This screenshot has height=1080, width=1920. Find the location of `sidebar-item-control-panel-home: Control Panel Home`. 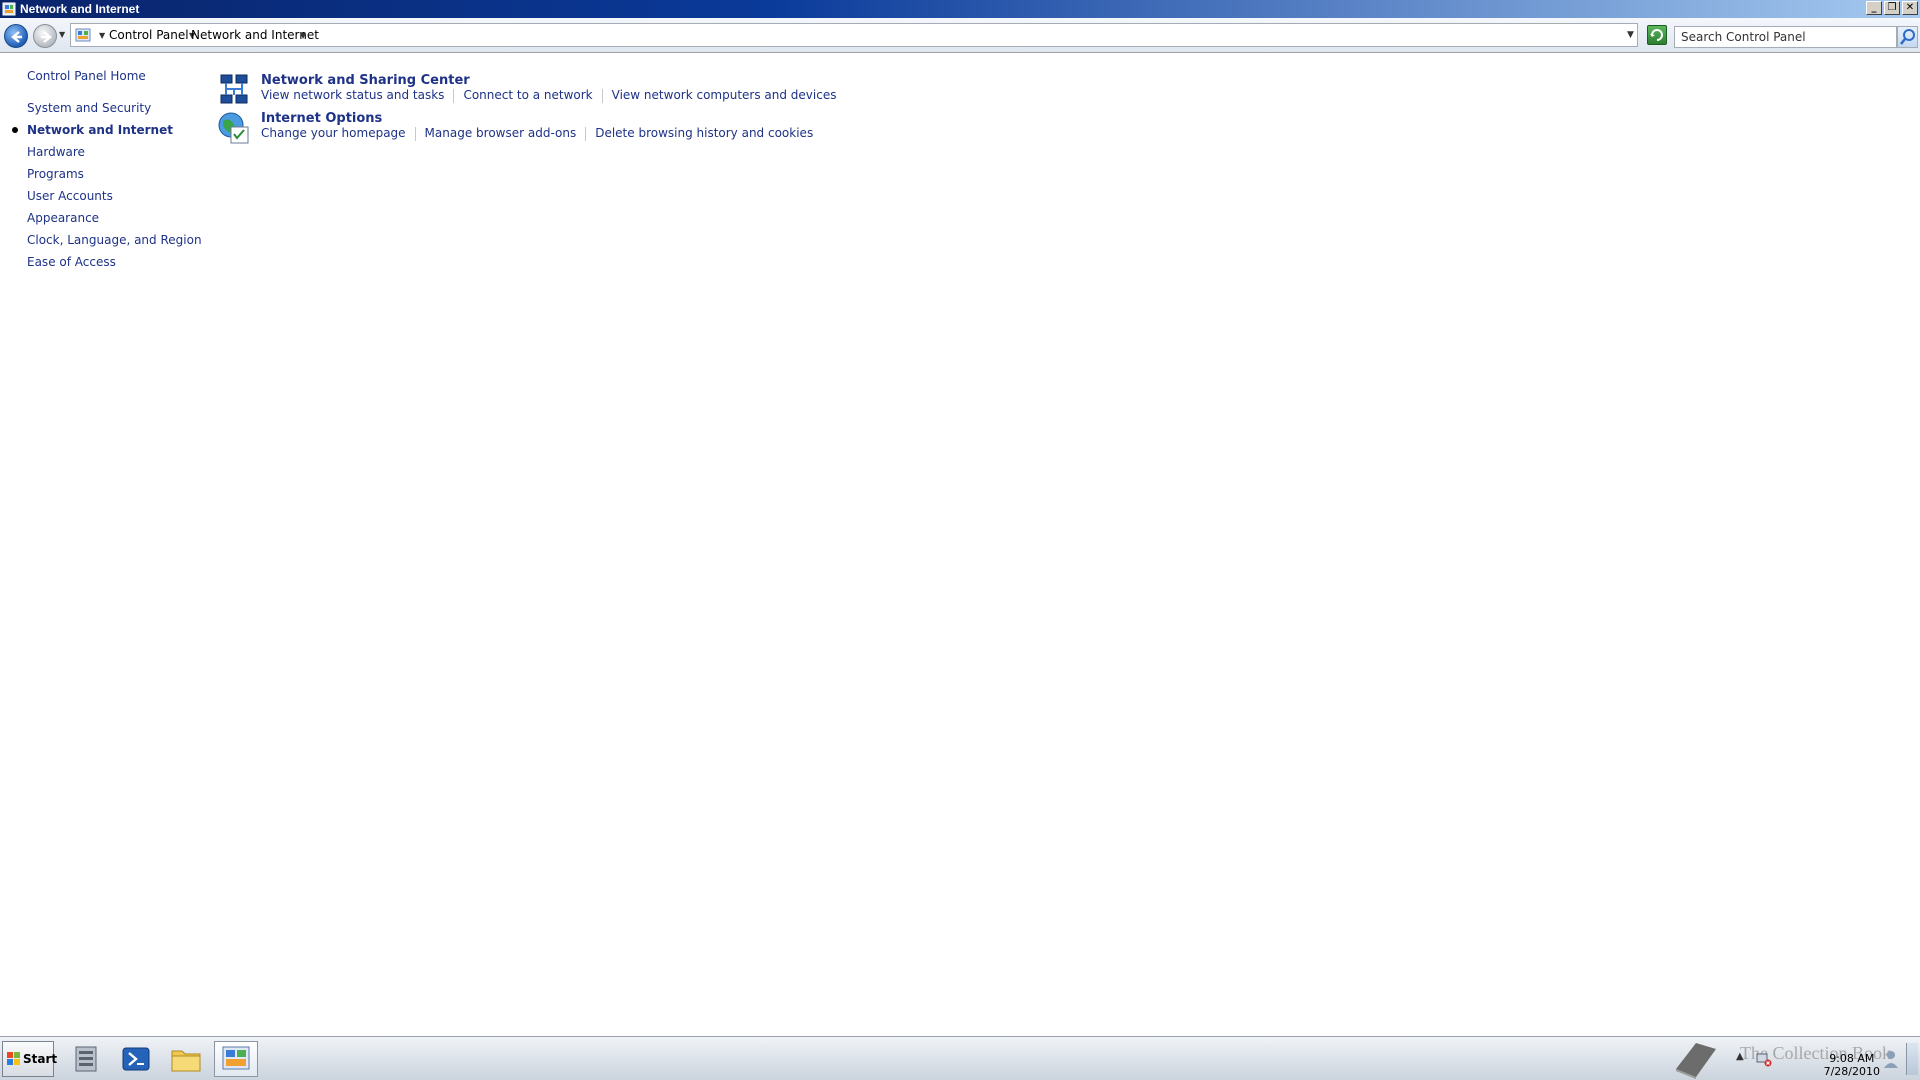

sidebar-item-control-panel-home: Control Panel Home is located at coordinates (86, 76).